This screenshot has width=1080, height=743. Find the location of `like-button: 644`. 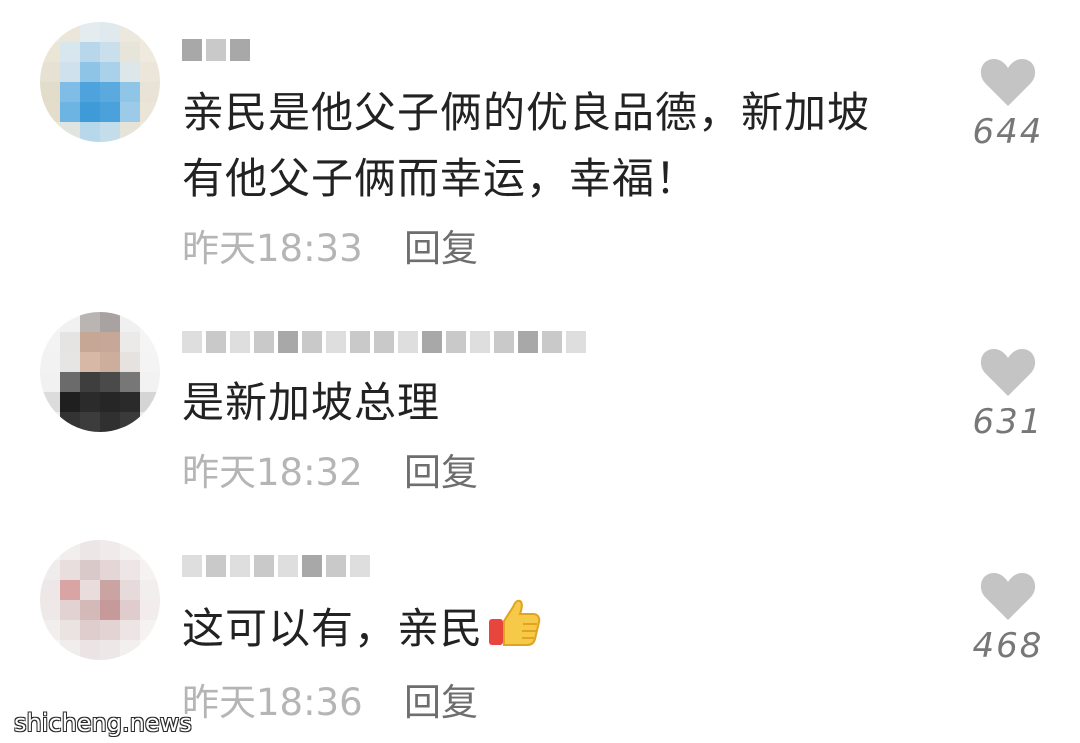

like-button: 644 is located at coordinates (1008, 104).